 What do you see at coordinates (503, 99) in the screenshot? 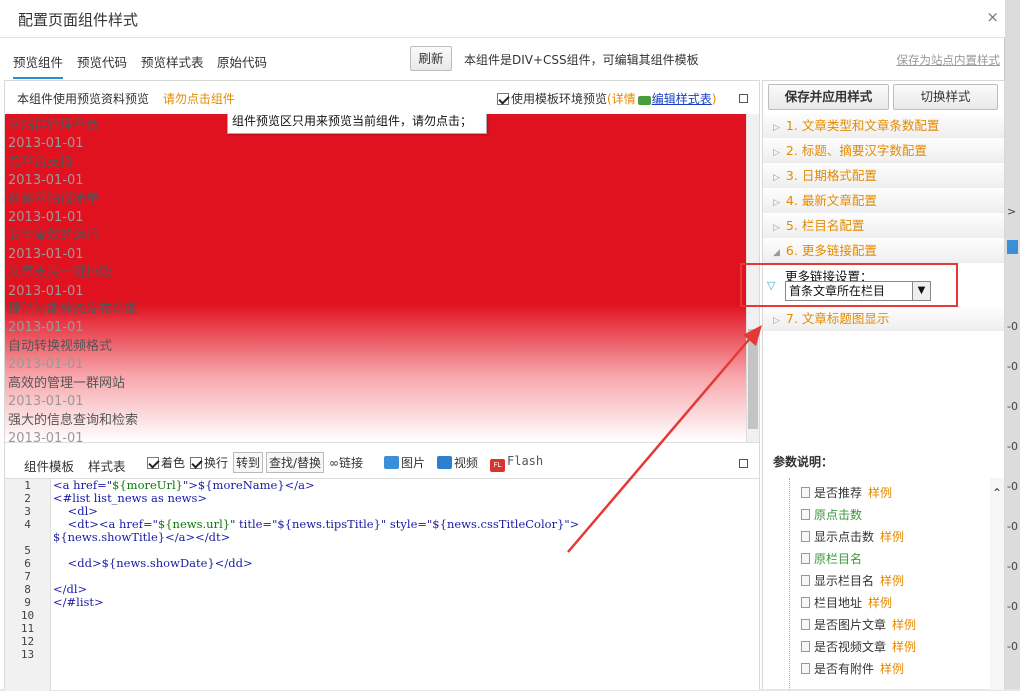
I see `use-template-env-checkbox` at bounding box center [503, 99].